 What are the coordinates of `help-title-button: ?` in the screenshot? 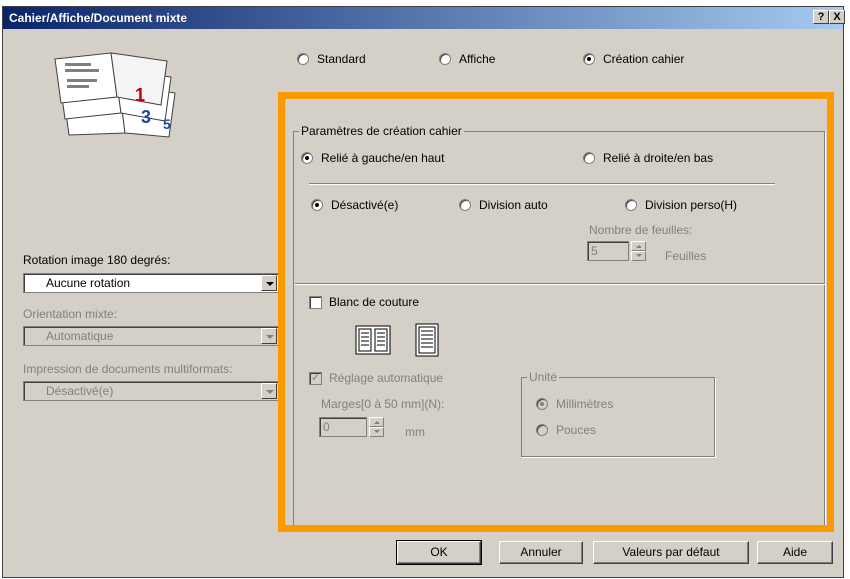 It's located at (821, 17).